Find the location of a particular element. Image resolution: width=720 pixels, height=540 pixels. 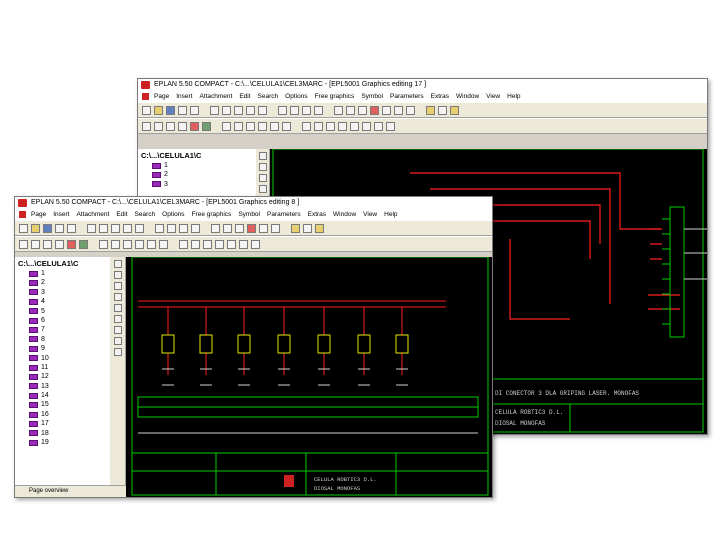

tree-item: 17 is located at coordinates (62, 423).